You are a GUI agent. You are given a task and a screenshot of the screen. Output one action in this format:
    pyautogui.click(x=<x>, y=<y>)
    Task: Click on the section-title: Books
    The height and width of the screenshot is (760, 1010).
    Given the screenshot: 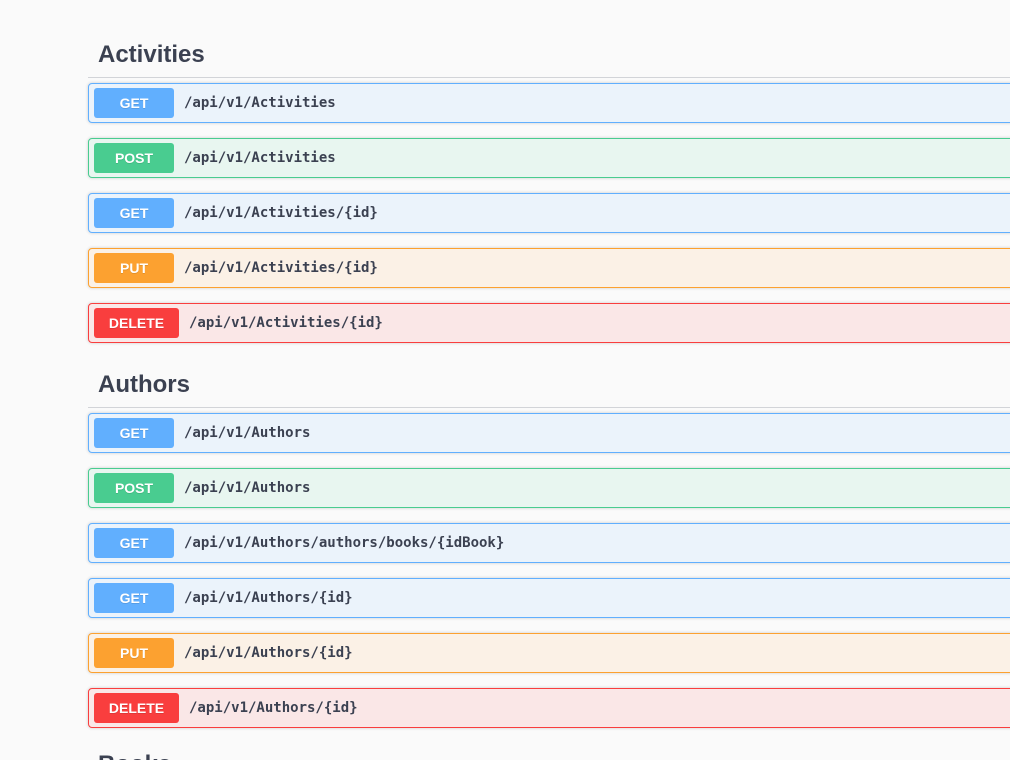 What is the action you would take?
    pyautogui.click(x=134, y=755)
    